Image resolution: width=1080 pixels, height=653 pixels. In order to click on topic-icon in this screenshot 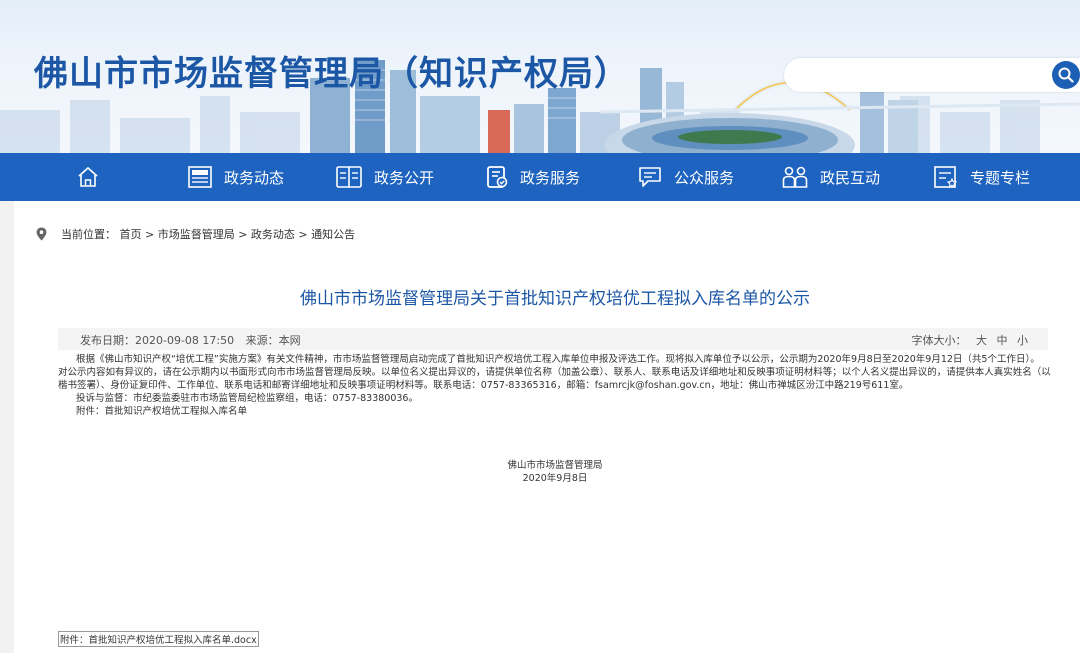, I will do `click(946, 177)`.